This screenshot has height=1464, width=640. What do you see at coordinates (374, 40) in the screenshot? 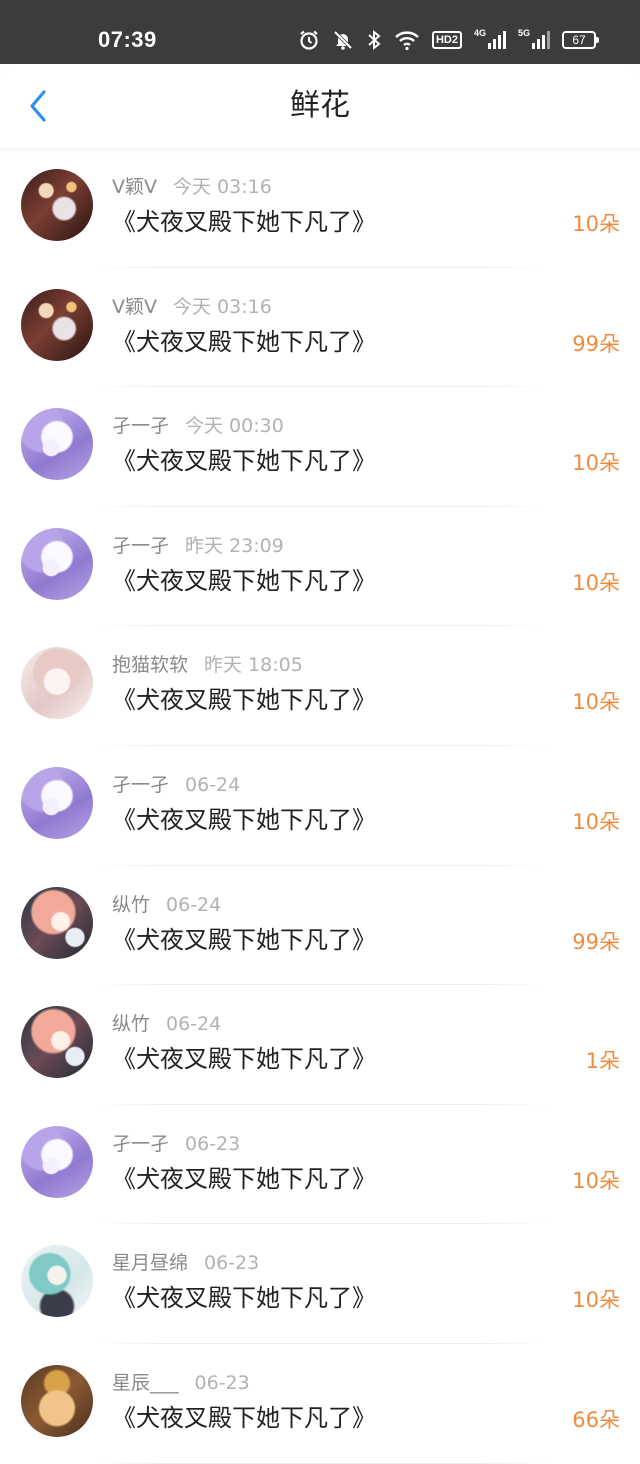
I see `bluetooth-icon` at bounding box center [374, 40].